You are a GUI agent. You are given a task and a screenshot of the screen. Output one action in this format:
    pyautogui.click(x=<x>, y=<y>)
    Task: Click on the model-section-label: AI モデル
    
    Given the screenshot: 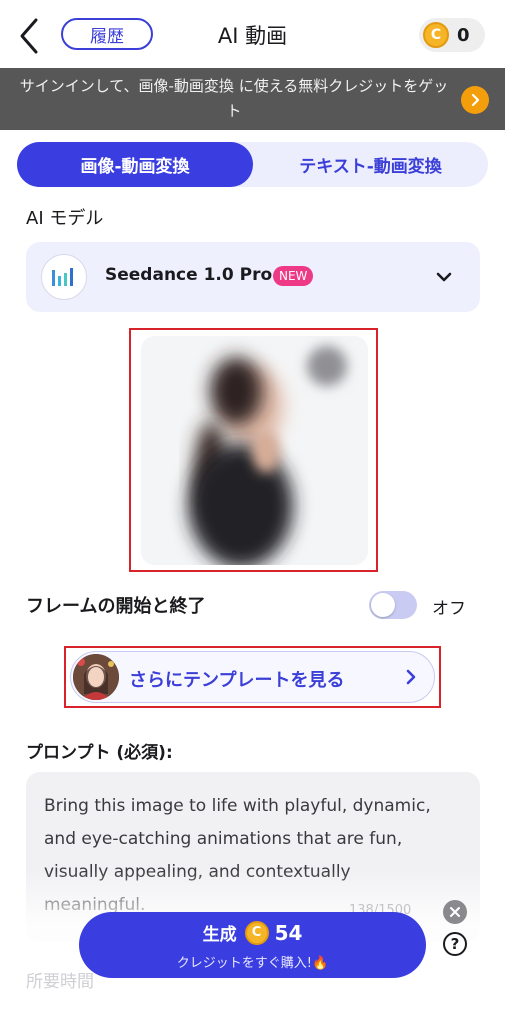 What is the action you would take?
    pyautogui.click(x=65, y=218)
    